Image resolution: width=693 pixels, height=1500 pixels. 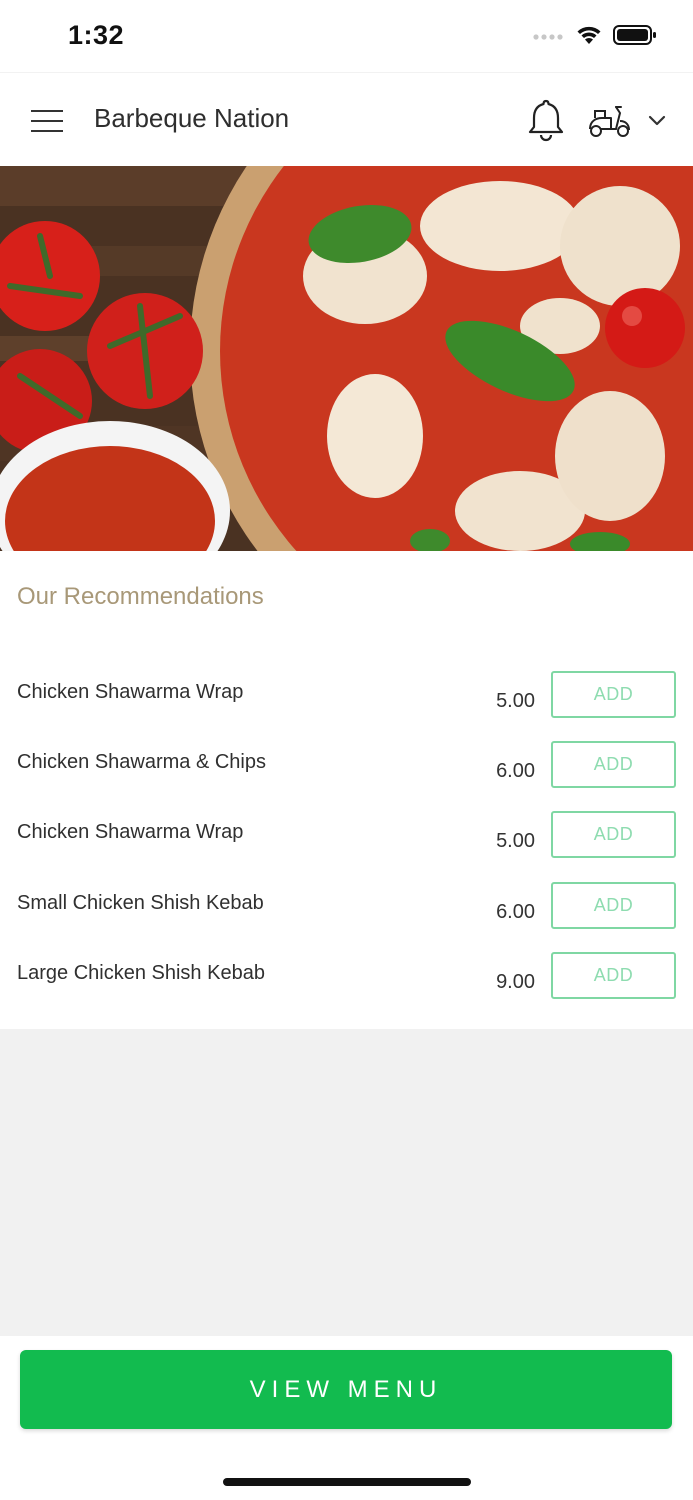 What do you see at coordinates (140, 596) in the screenshot?
I see `section-title: Our Recommendations` at bounding box center [140, 596].